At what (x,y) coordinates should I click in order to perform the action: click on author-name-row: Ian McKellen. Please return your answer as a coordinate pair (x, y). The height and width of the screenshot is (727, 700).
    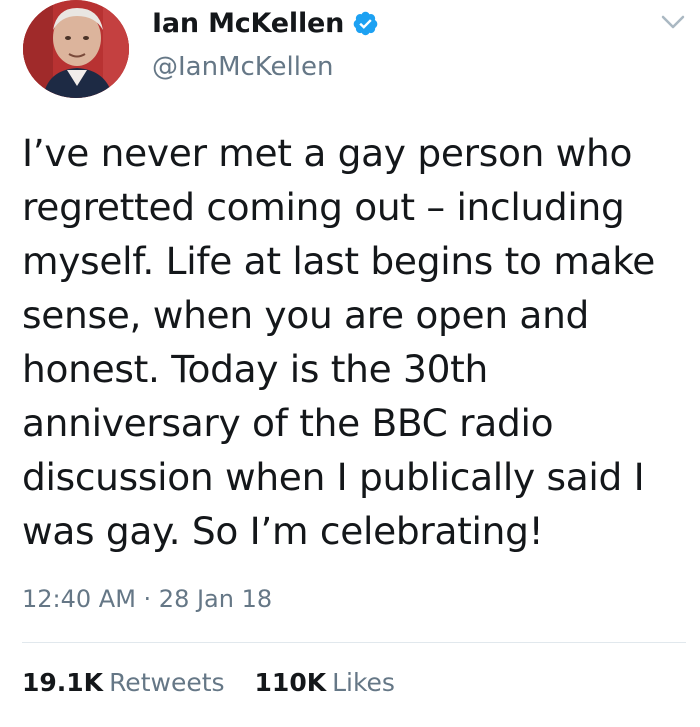
    Looking at the image, I should click on (265, 23).